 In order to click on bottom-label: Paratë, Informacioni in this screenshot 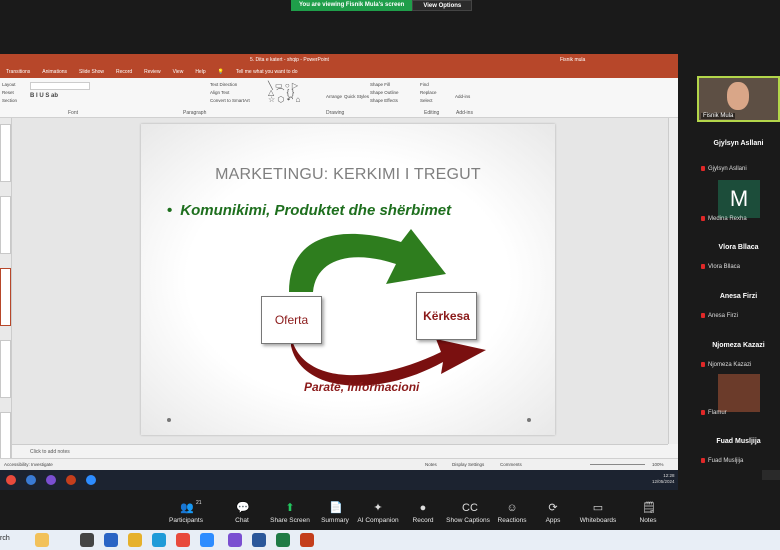, I will do `click(362, 387)`.